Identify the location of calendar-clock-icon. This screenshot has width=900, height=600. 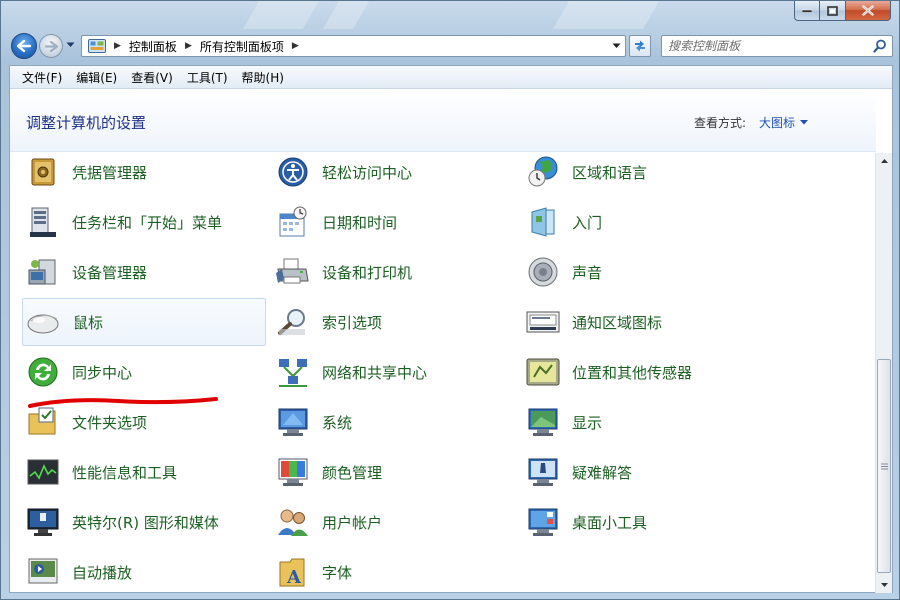
(293, 222).